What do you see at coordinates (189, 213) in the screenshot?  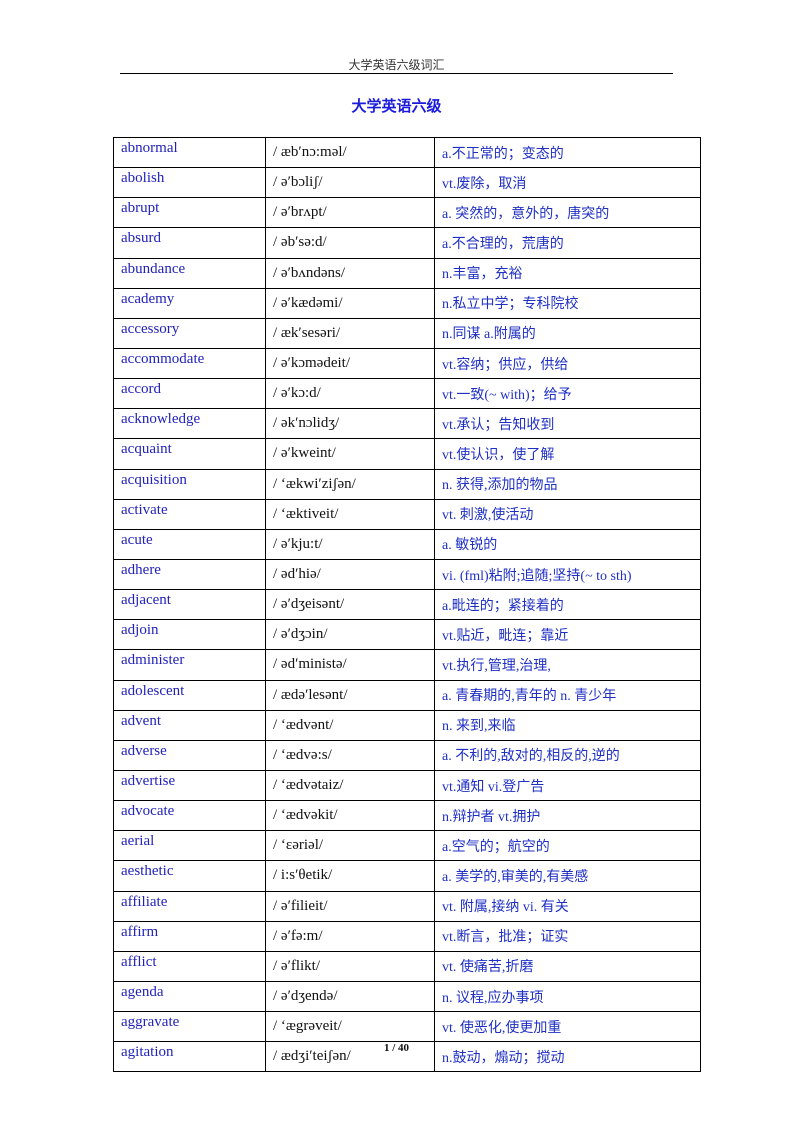 I see `word-cell: abrupt` at bounding box center [189, 213].